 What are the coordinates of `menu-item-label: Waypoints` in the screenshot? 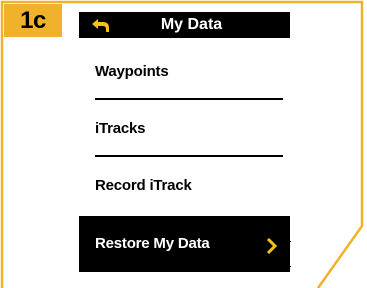 It's located at (132, 71).